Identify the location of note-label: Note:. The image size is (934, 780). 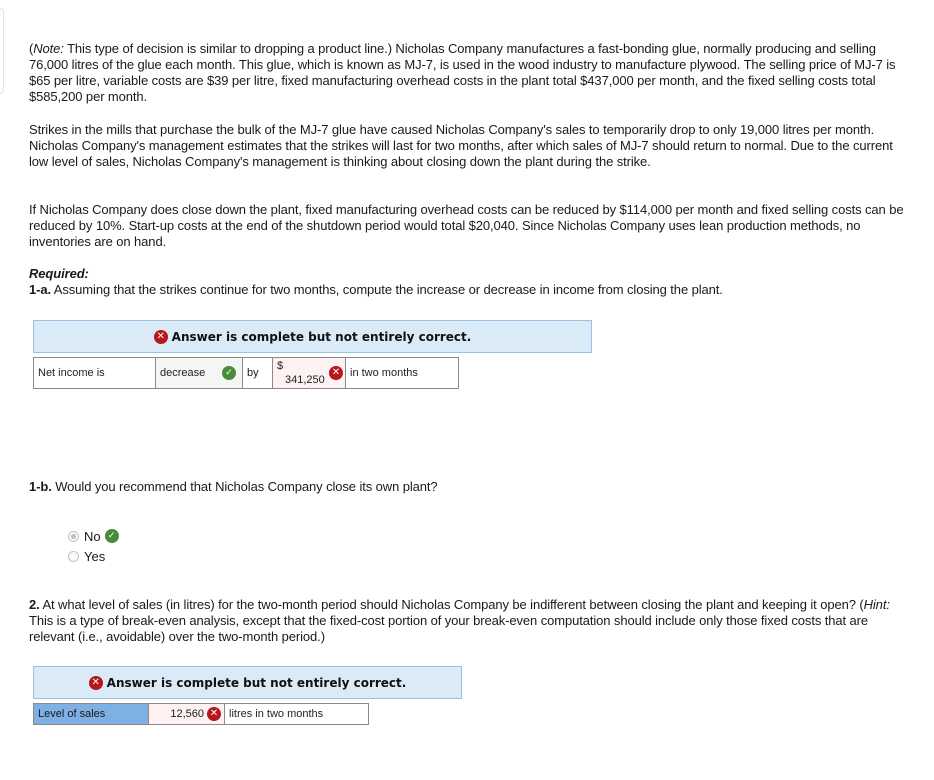
(48, 48).